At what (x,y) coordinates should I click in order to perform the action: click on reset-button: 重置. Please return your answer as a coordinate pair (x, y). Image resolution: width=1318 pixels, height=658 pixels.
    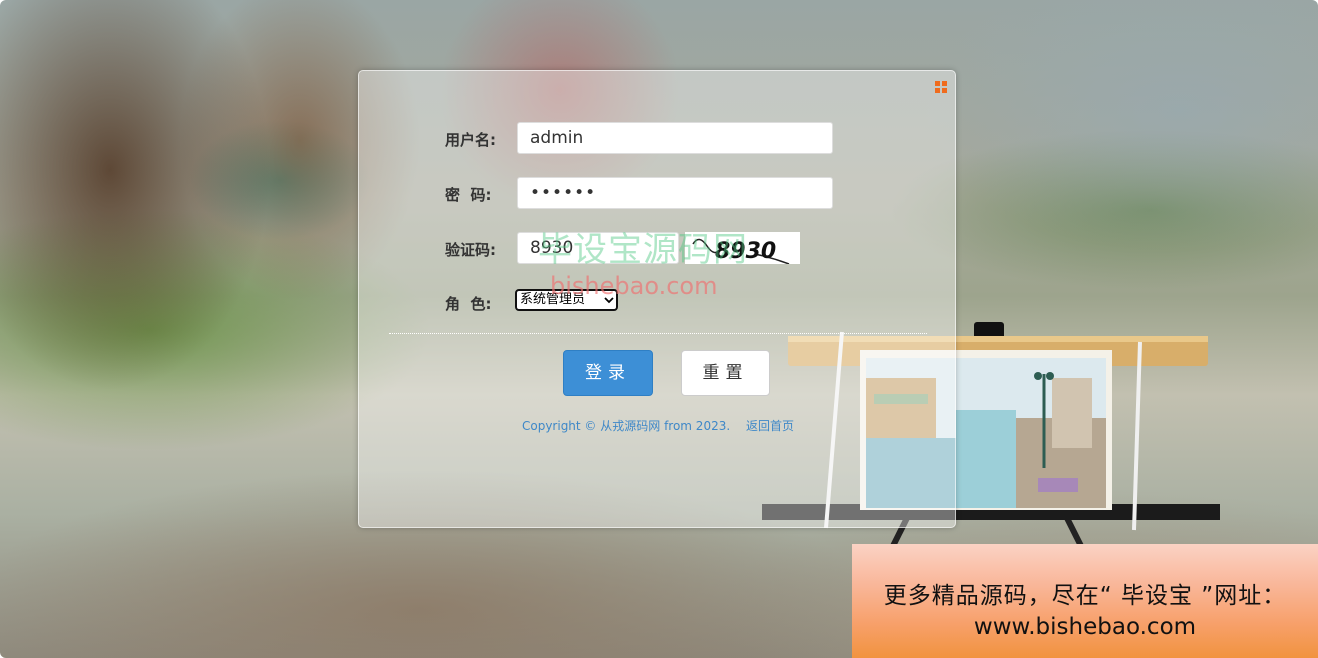
    Looking at the image, I should click on (725, 373).